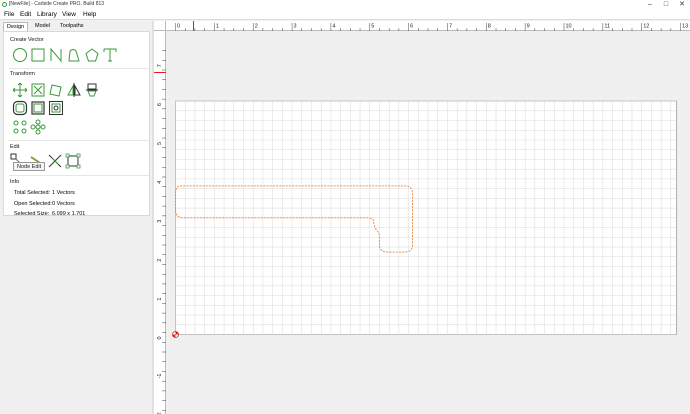 The image size is (690, 414). I want to click on ruler-x-label: 3, so click(295, 27).